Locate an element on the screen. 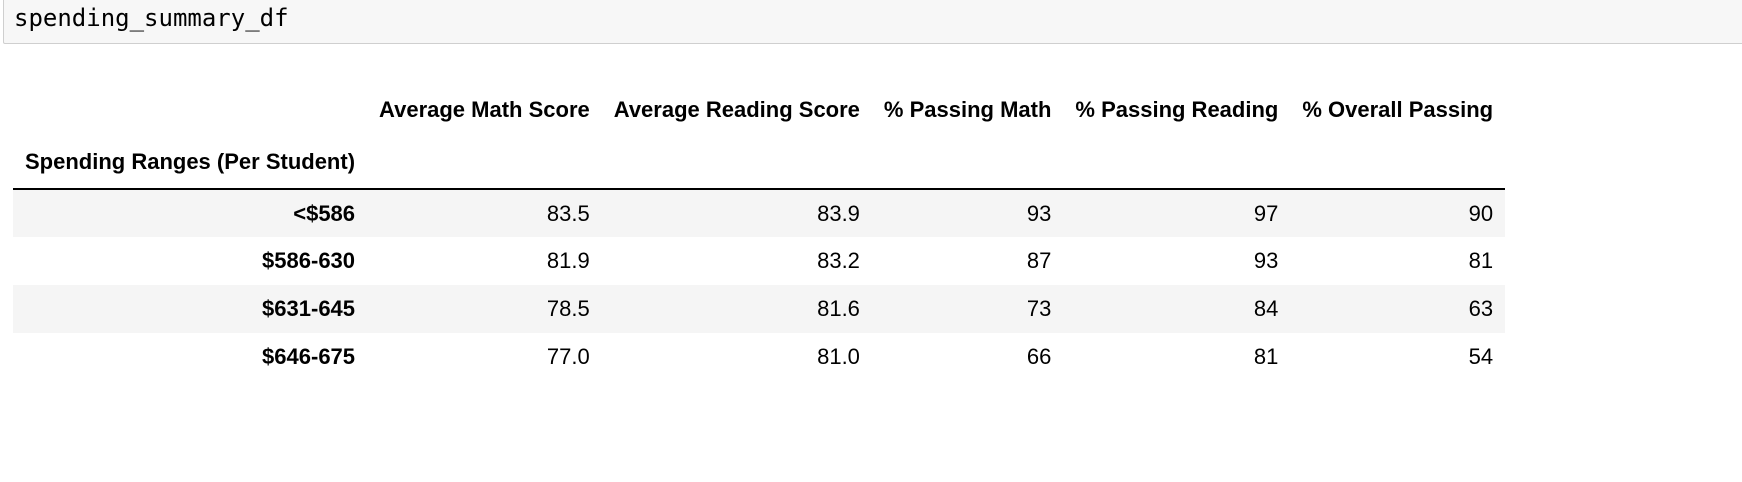  table-cell: 83.2 is located at coordinates (838, 260).